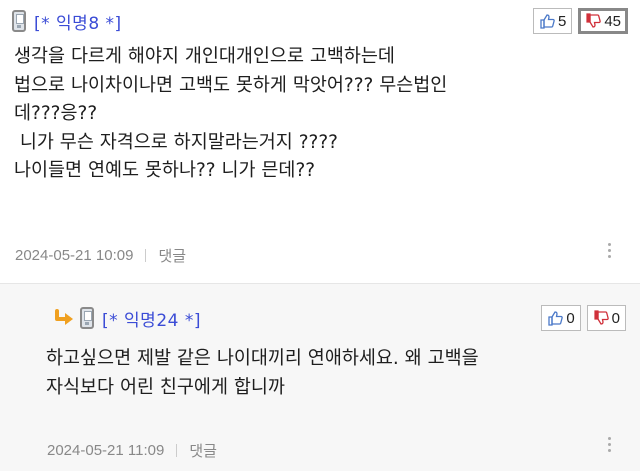  What do you see at coordinates (583, 318) in the screenshot?
I see `vote-group: 0 0` at bounding box center [583, 318].